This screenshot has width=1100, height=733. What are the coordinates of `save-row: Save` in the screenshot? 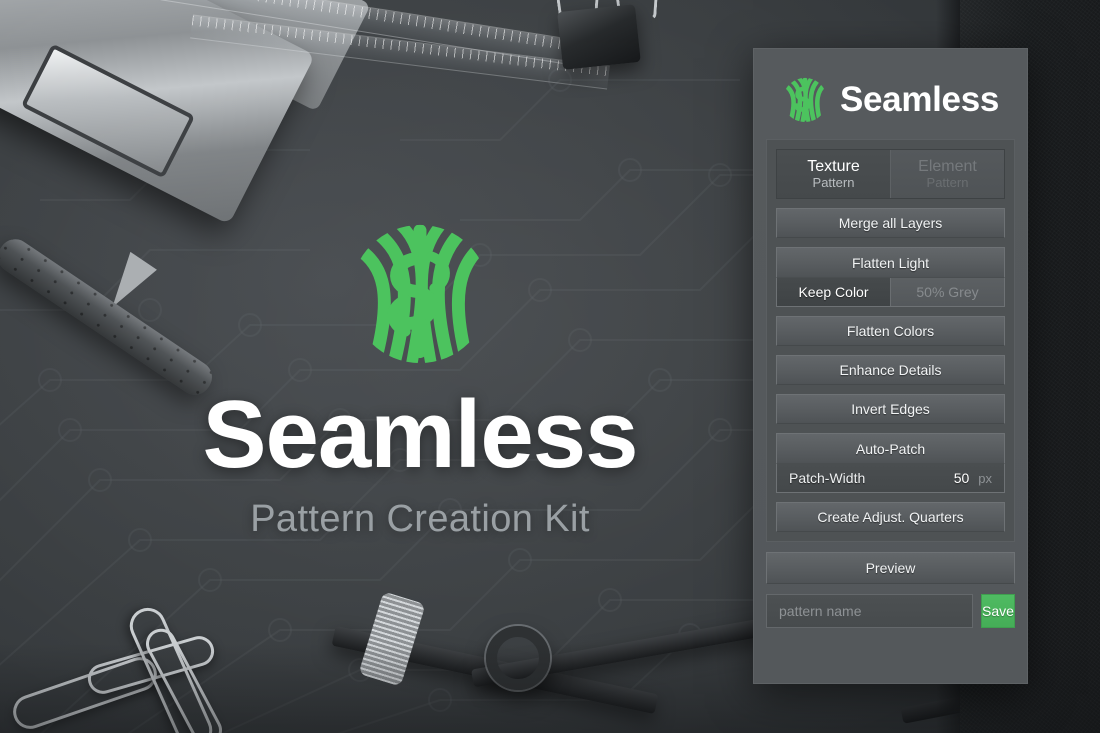 It's located at (890, 611).